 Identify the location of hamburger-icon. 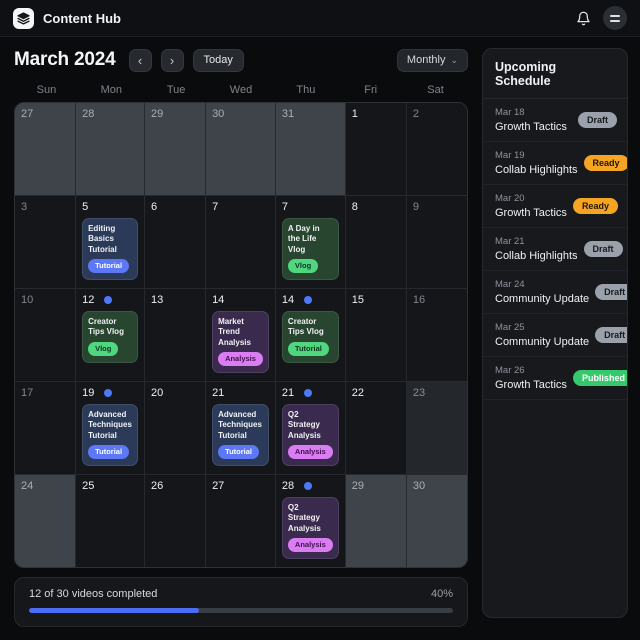
(615, 20).